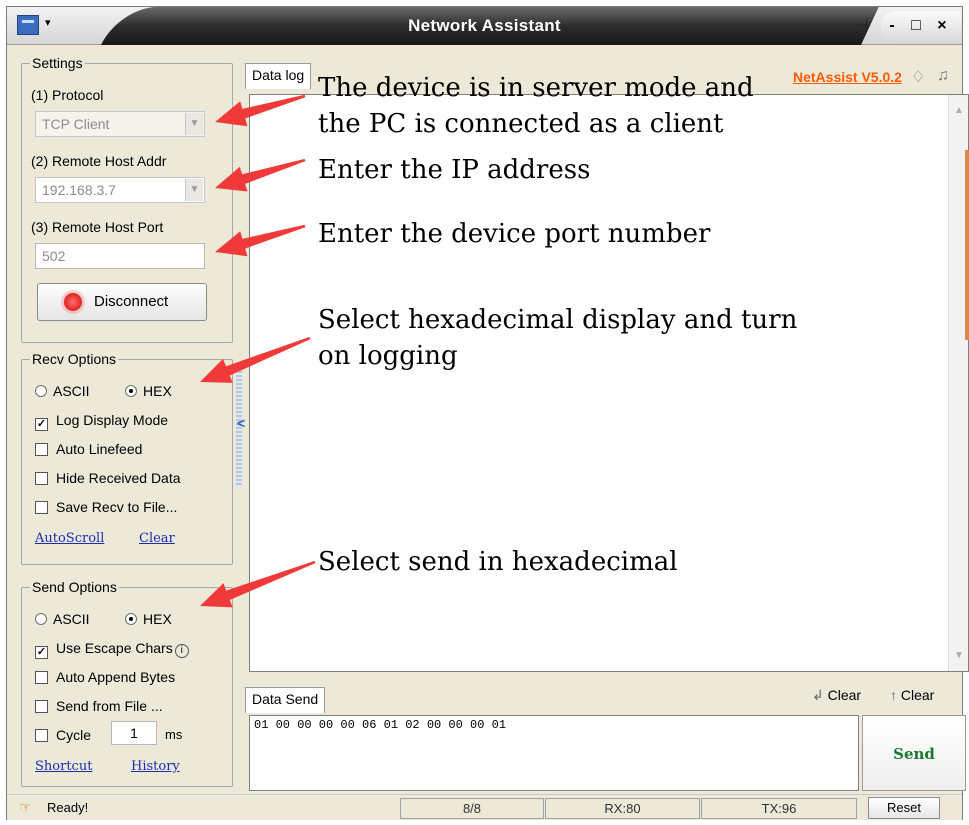 The width and height of the screenshot is (969, 825). I want to click on clear-send-button: ↲ Clear, so click(836, 695).